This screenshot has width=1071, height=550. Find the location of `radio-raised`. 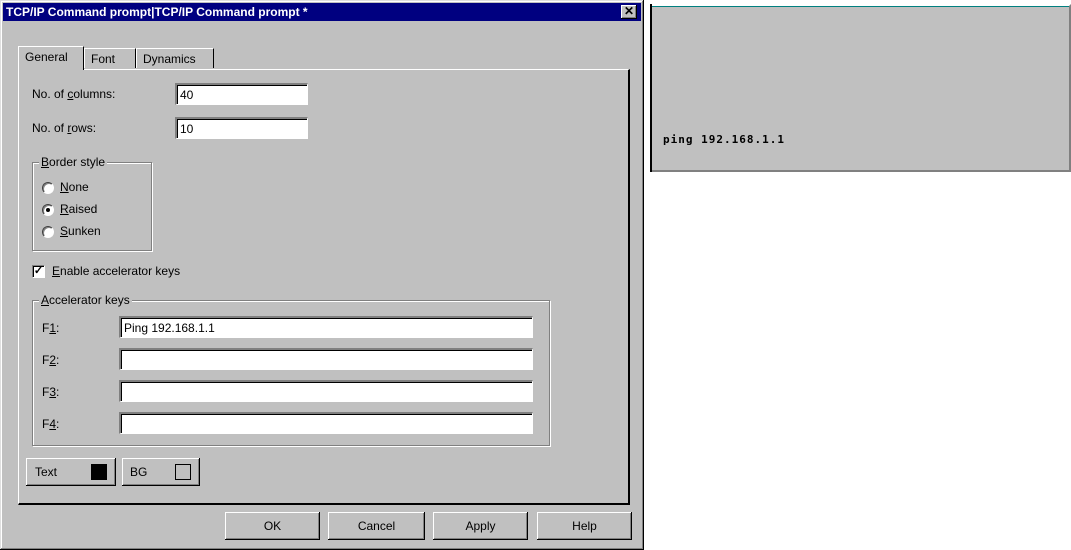

radio-raised is located at coordinates (48, 210).